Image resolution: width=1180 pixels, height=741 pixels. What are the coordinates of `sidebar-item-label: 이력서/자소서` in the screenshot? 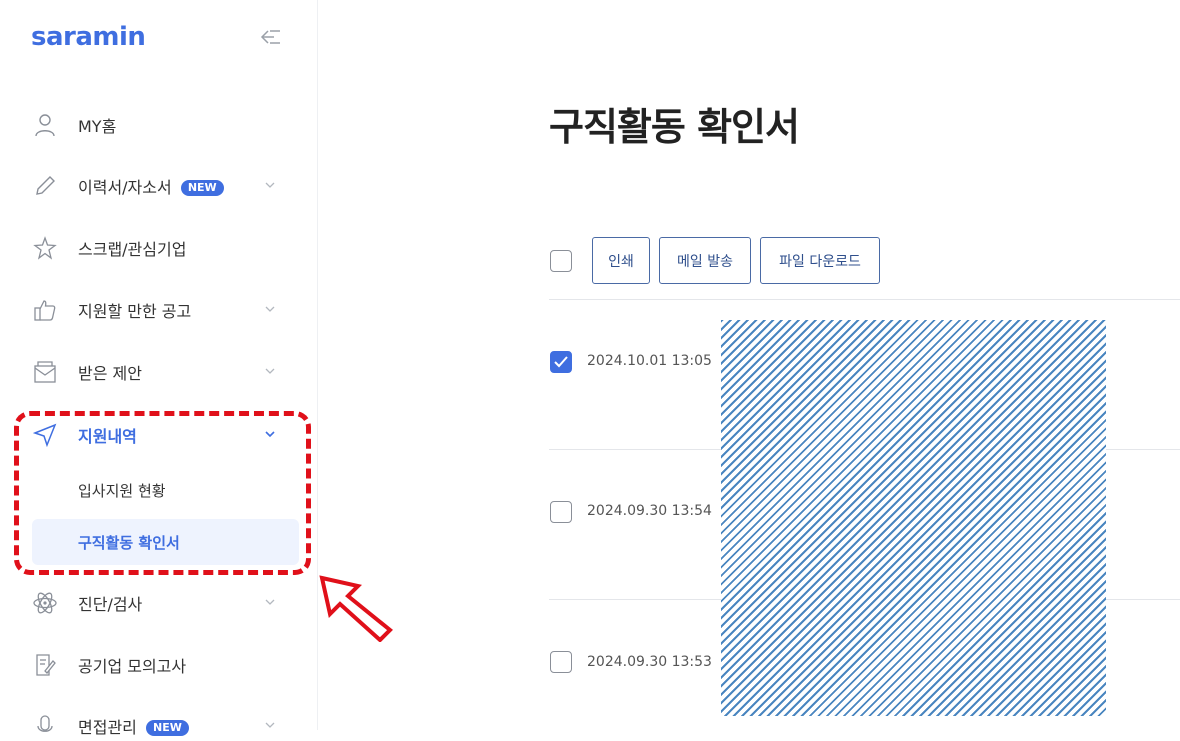 It's located at (125, 187).